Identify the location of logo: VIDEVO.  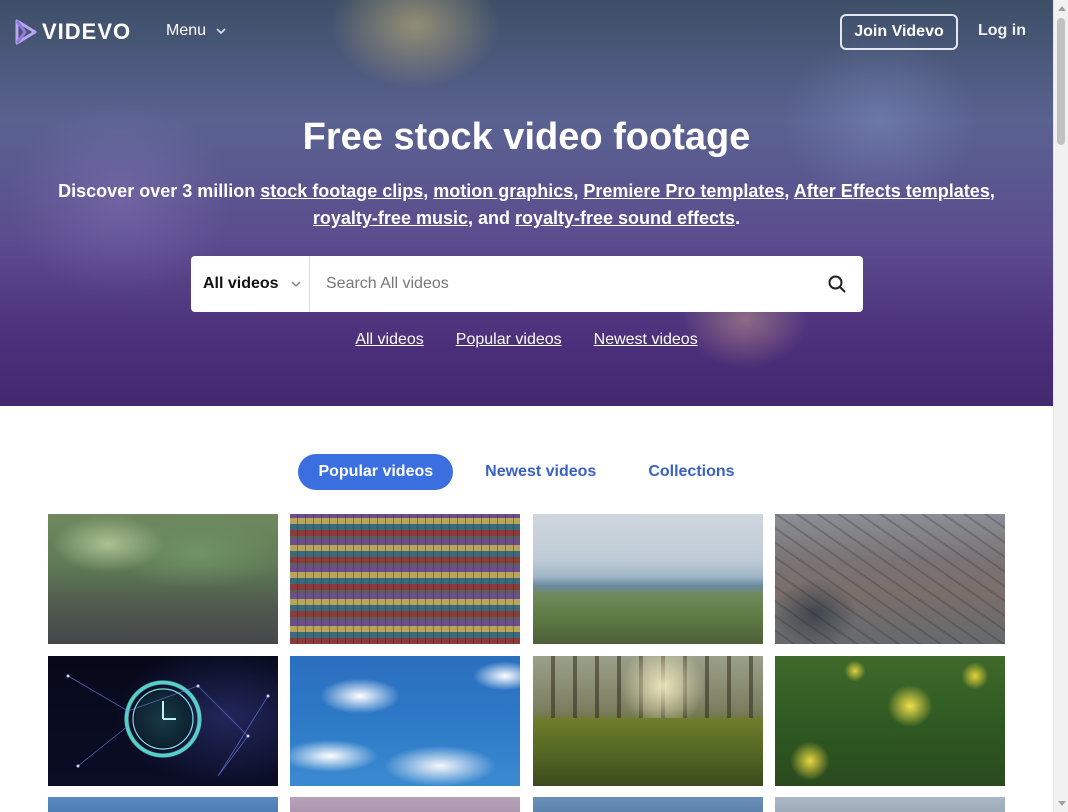
(73, 32).